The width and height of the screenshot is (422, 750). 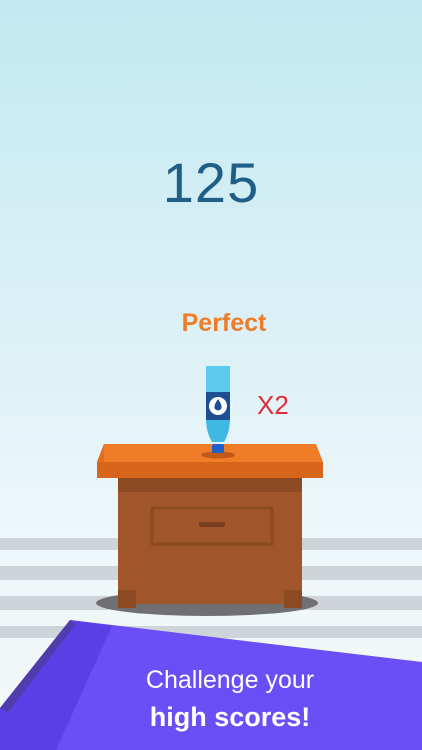 What do you see at coordinates (210, 461) in the screenshot?
I see `table-top` at bounding box center [210, 461].